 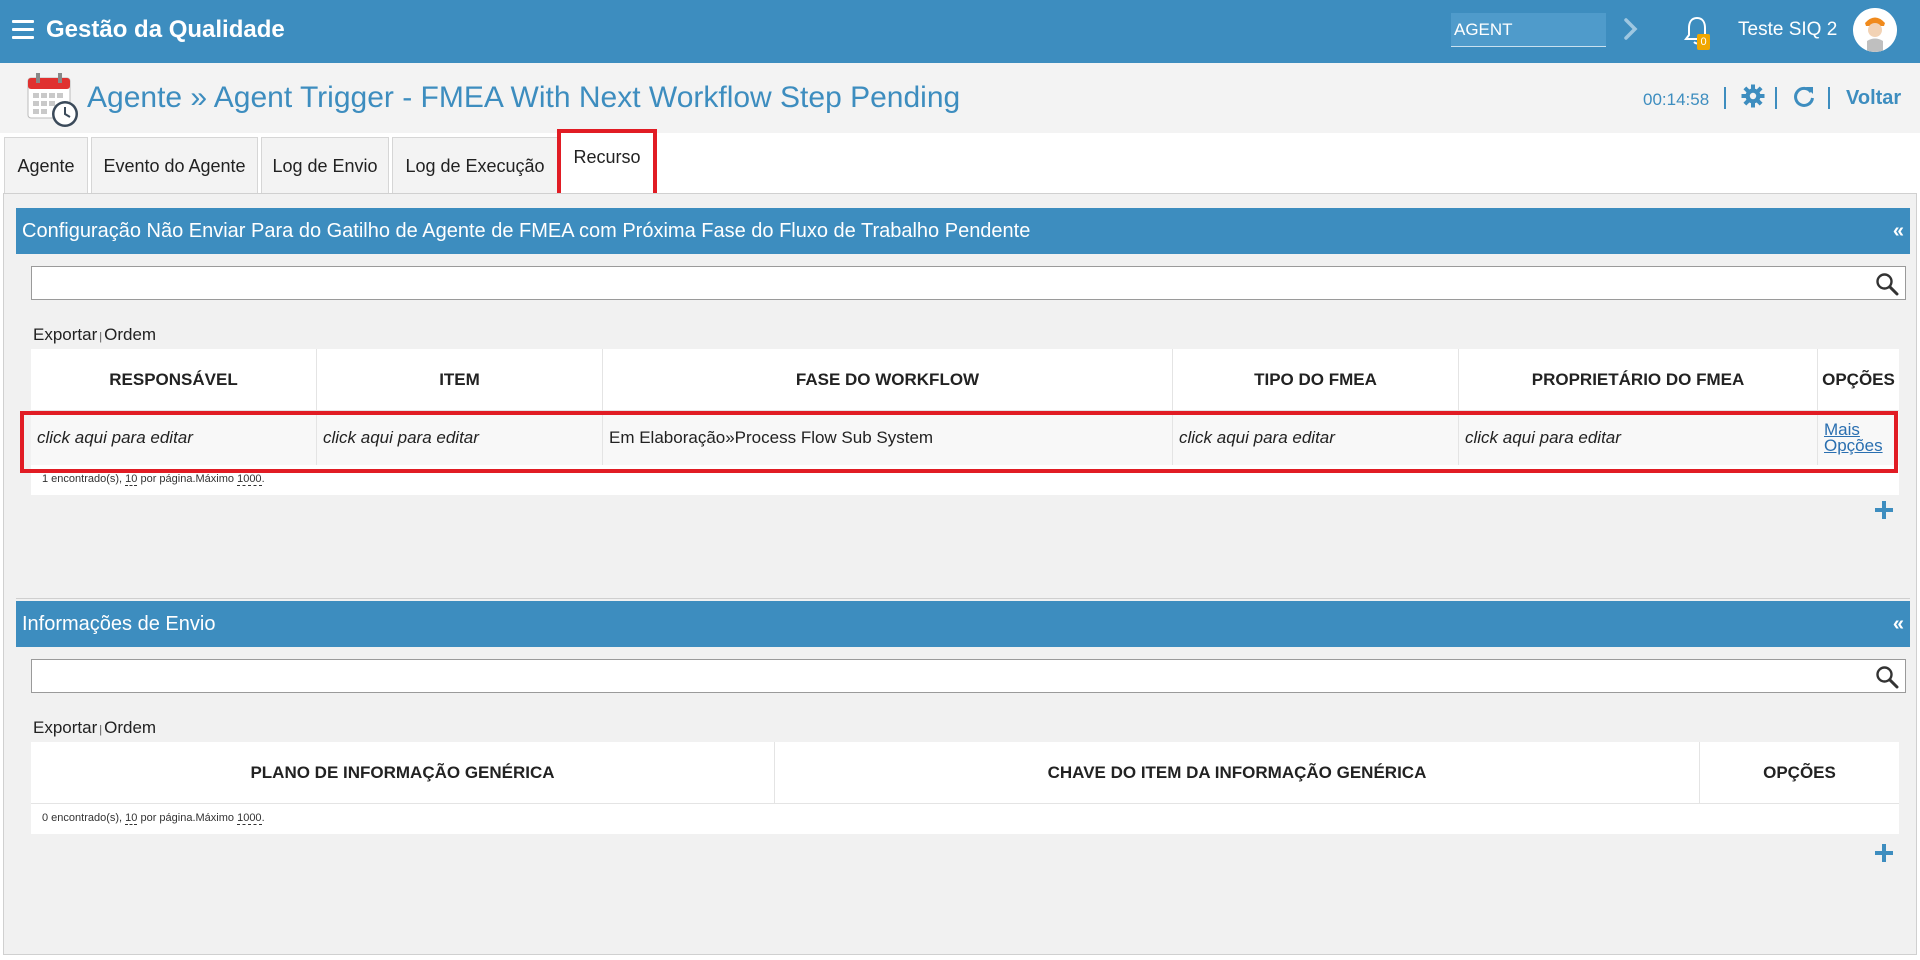 What do you see at coordinates (1753, 96) in the screenshot?
I see `gear-icon` at bounding box center [1753, 96].